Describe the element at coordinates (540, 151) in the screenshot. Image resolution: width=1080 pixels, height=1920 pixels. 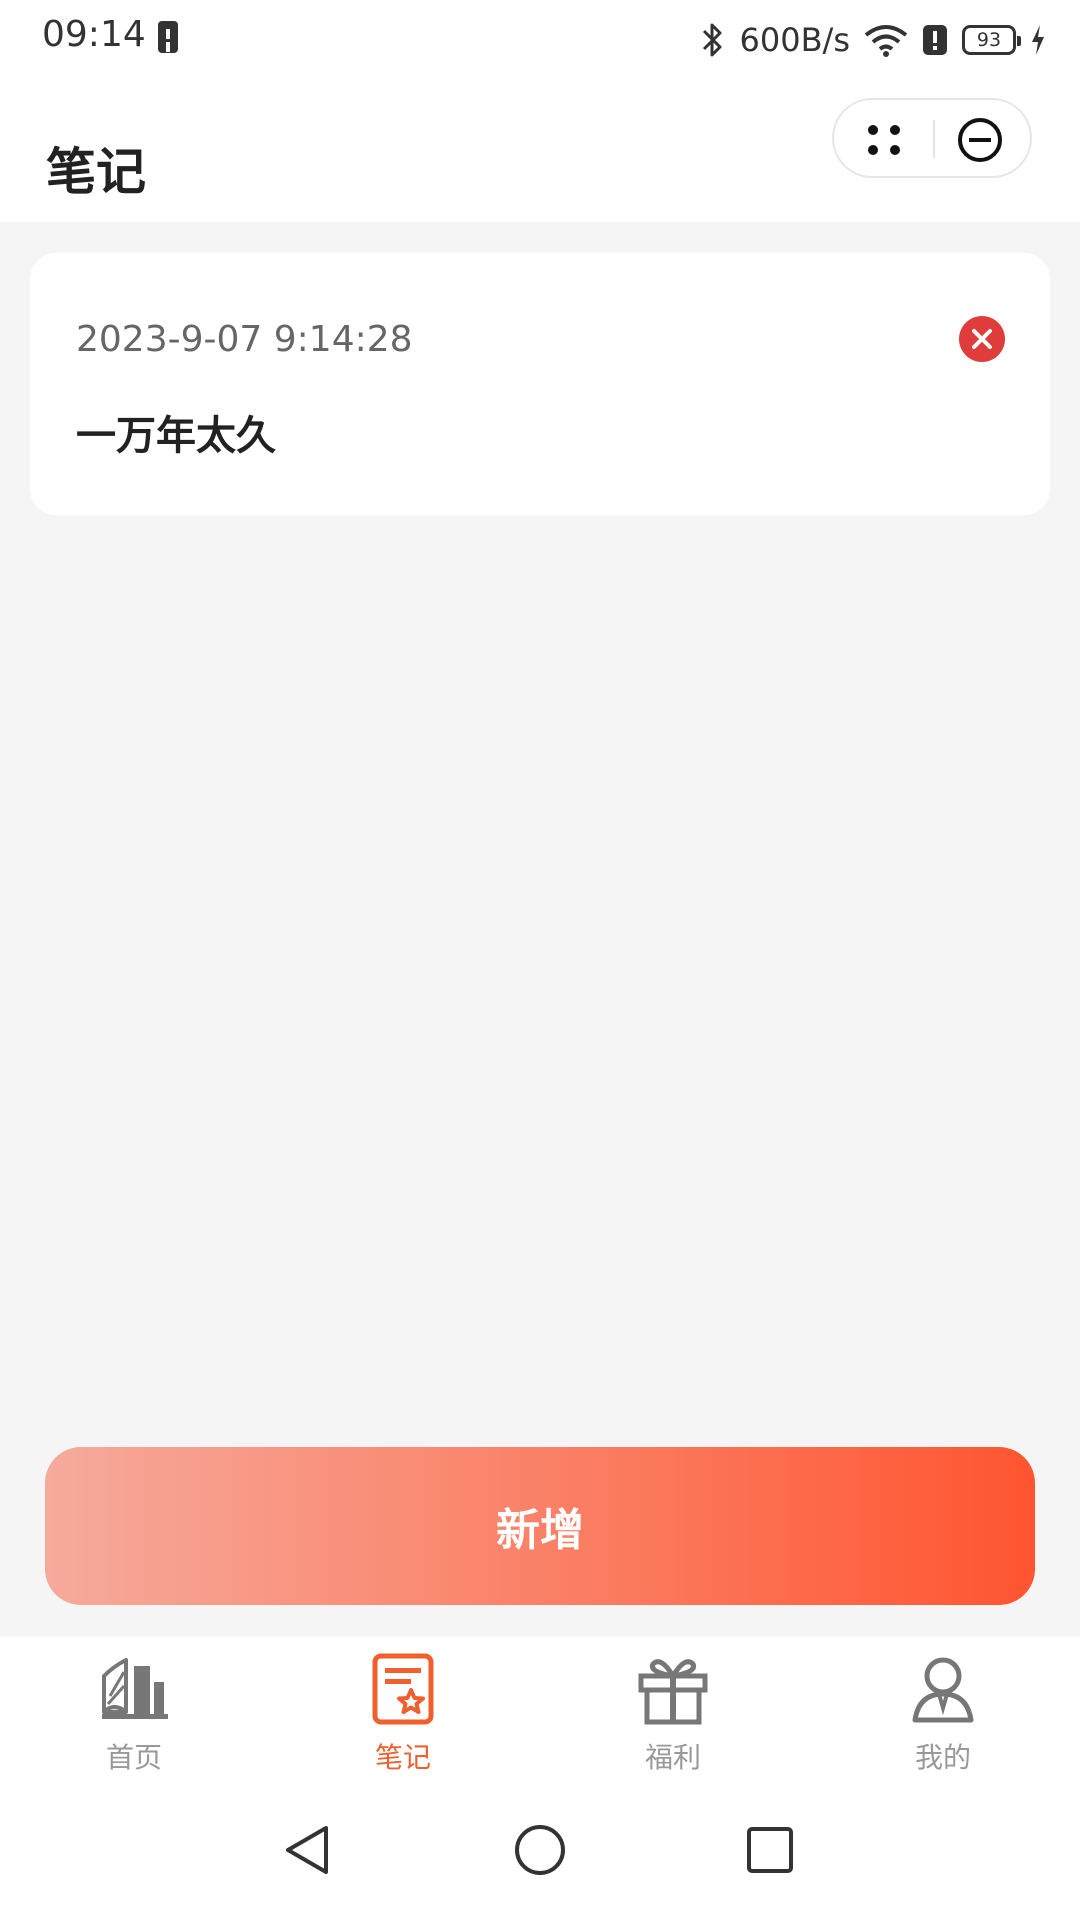
I see `page-header: 笔记` at that location.